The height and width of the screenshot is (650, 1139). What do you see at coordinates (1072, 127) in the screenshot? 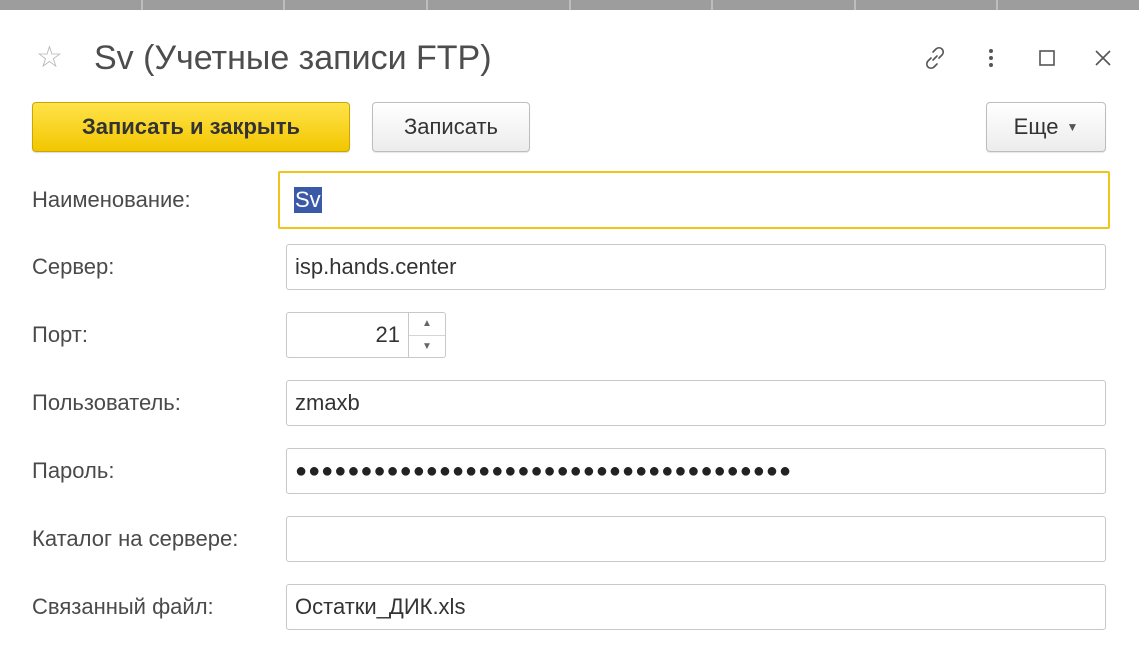
I see `chevron-down-icon: ▼` at bounding box center [1072, 127].